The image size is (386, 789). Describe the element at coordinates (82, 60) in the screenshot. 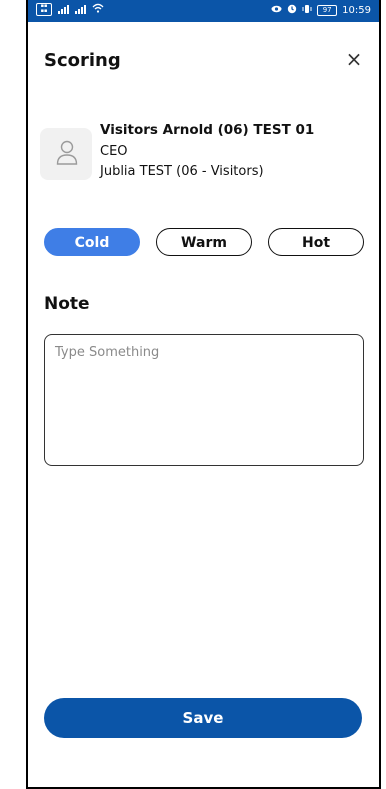

I see `page-title: Scoring` at that location.